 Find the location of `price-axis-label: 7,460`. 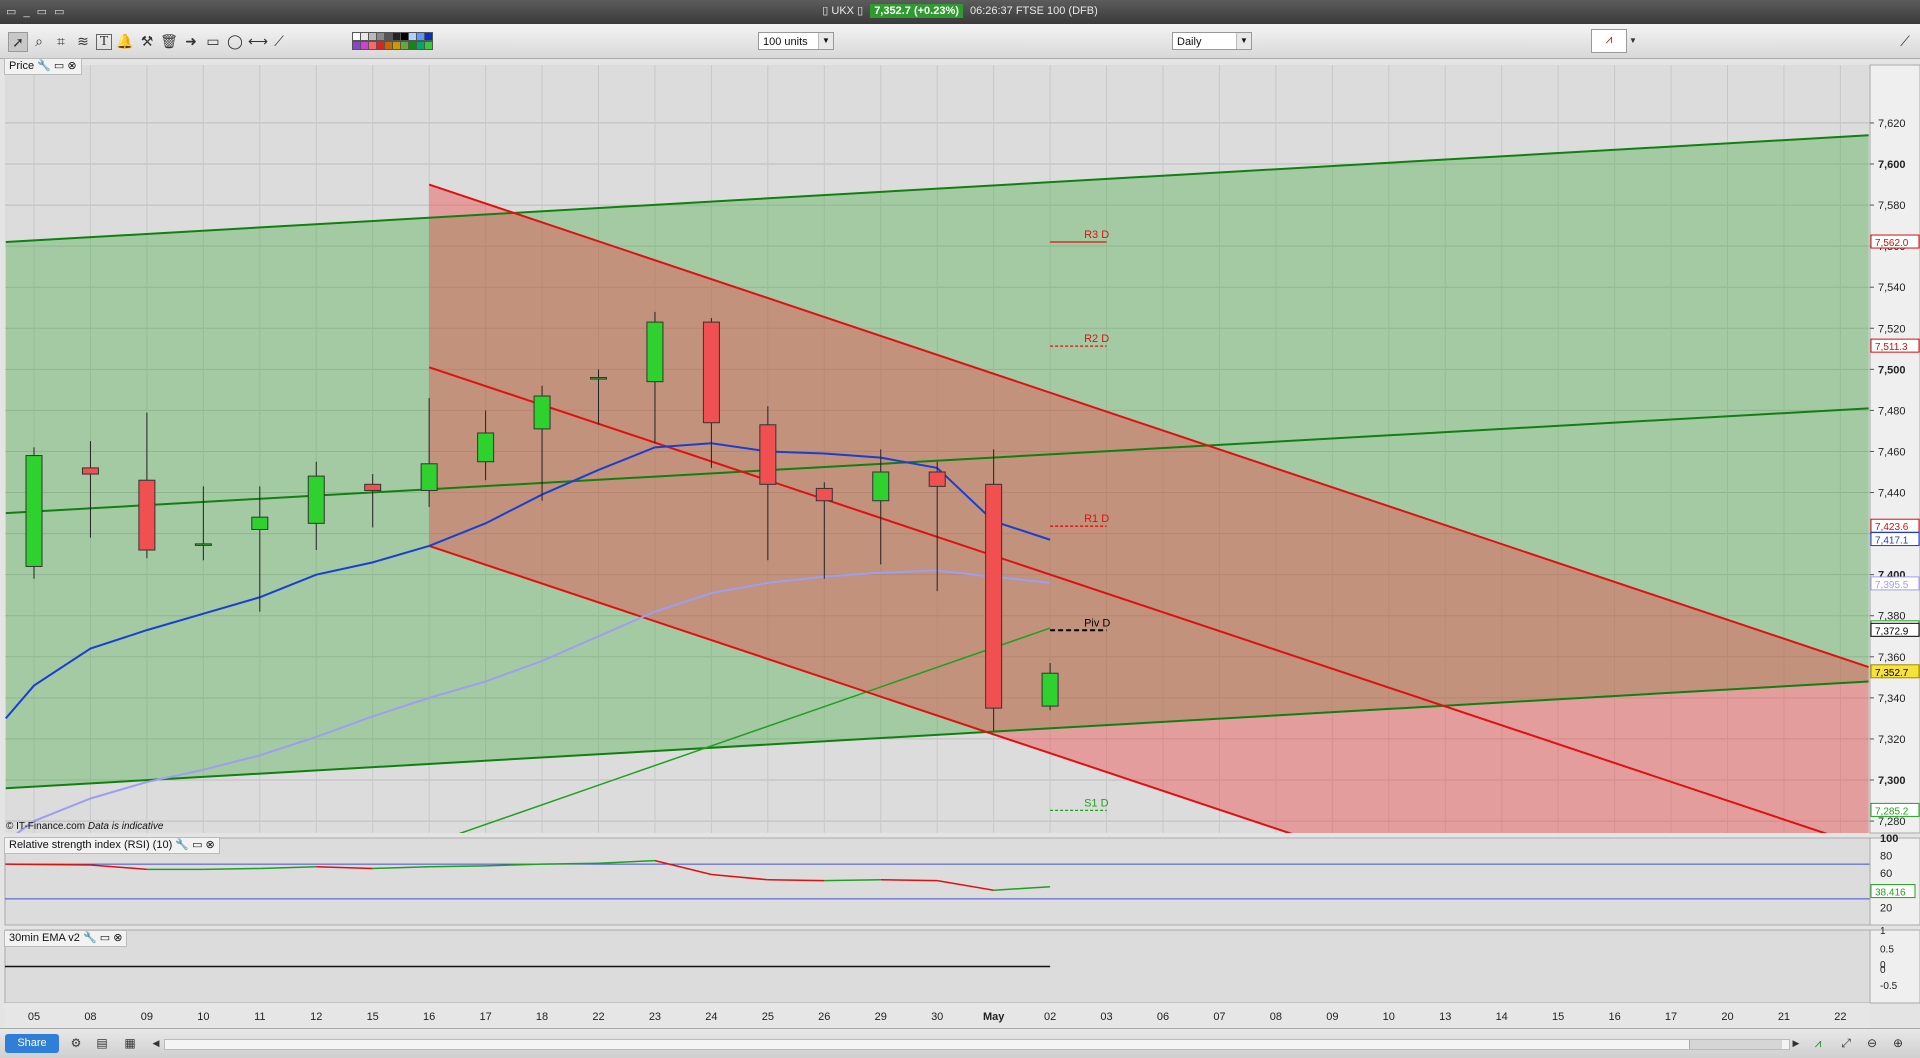

price-axis-label: 7,460 is located at coordinates (1892, 452).